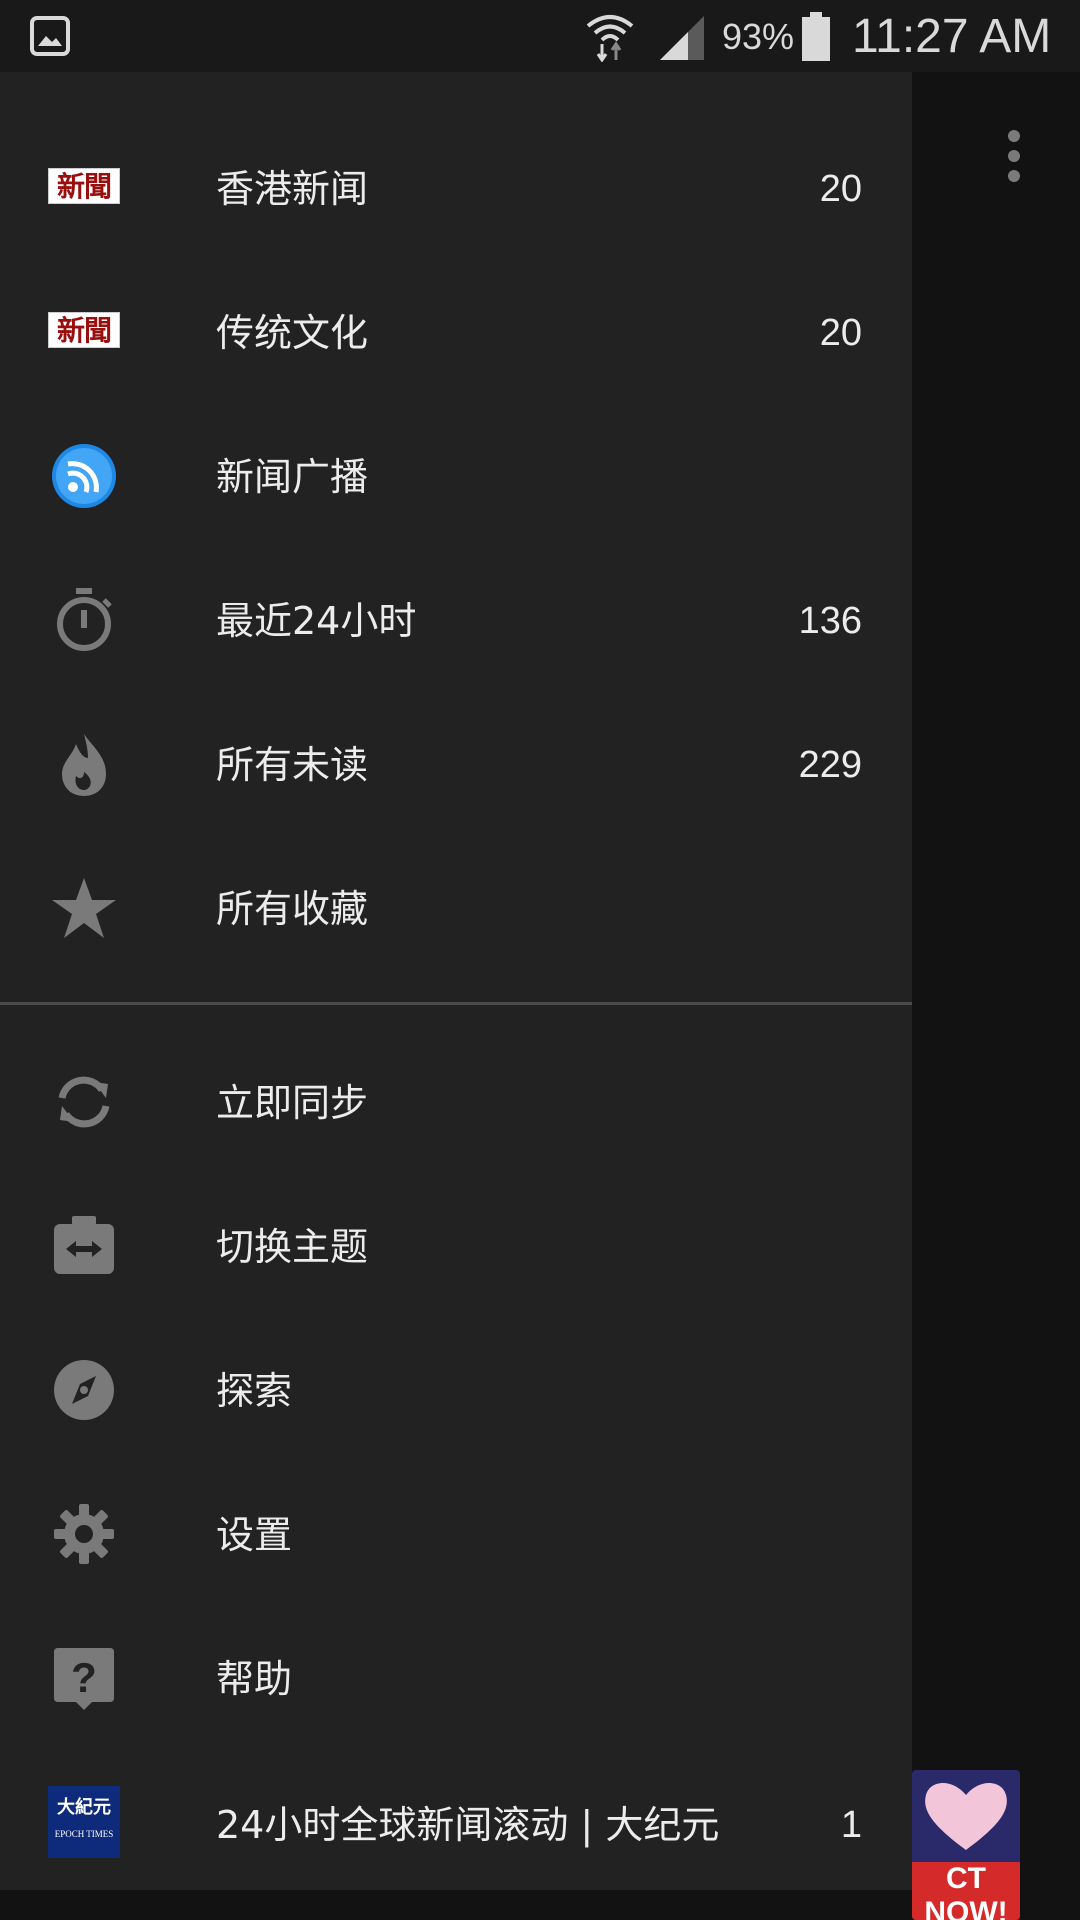  What do you see at coordinates (758, 36) in the screenshot?
I see `battery-percent: 93%` at bounding box center [758, 36].